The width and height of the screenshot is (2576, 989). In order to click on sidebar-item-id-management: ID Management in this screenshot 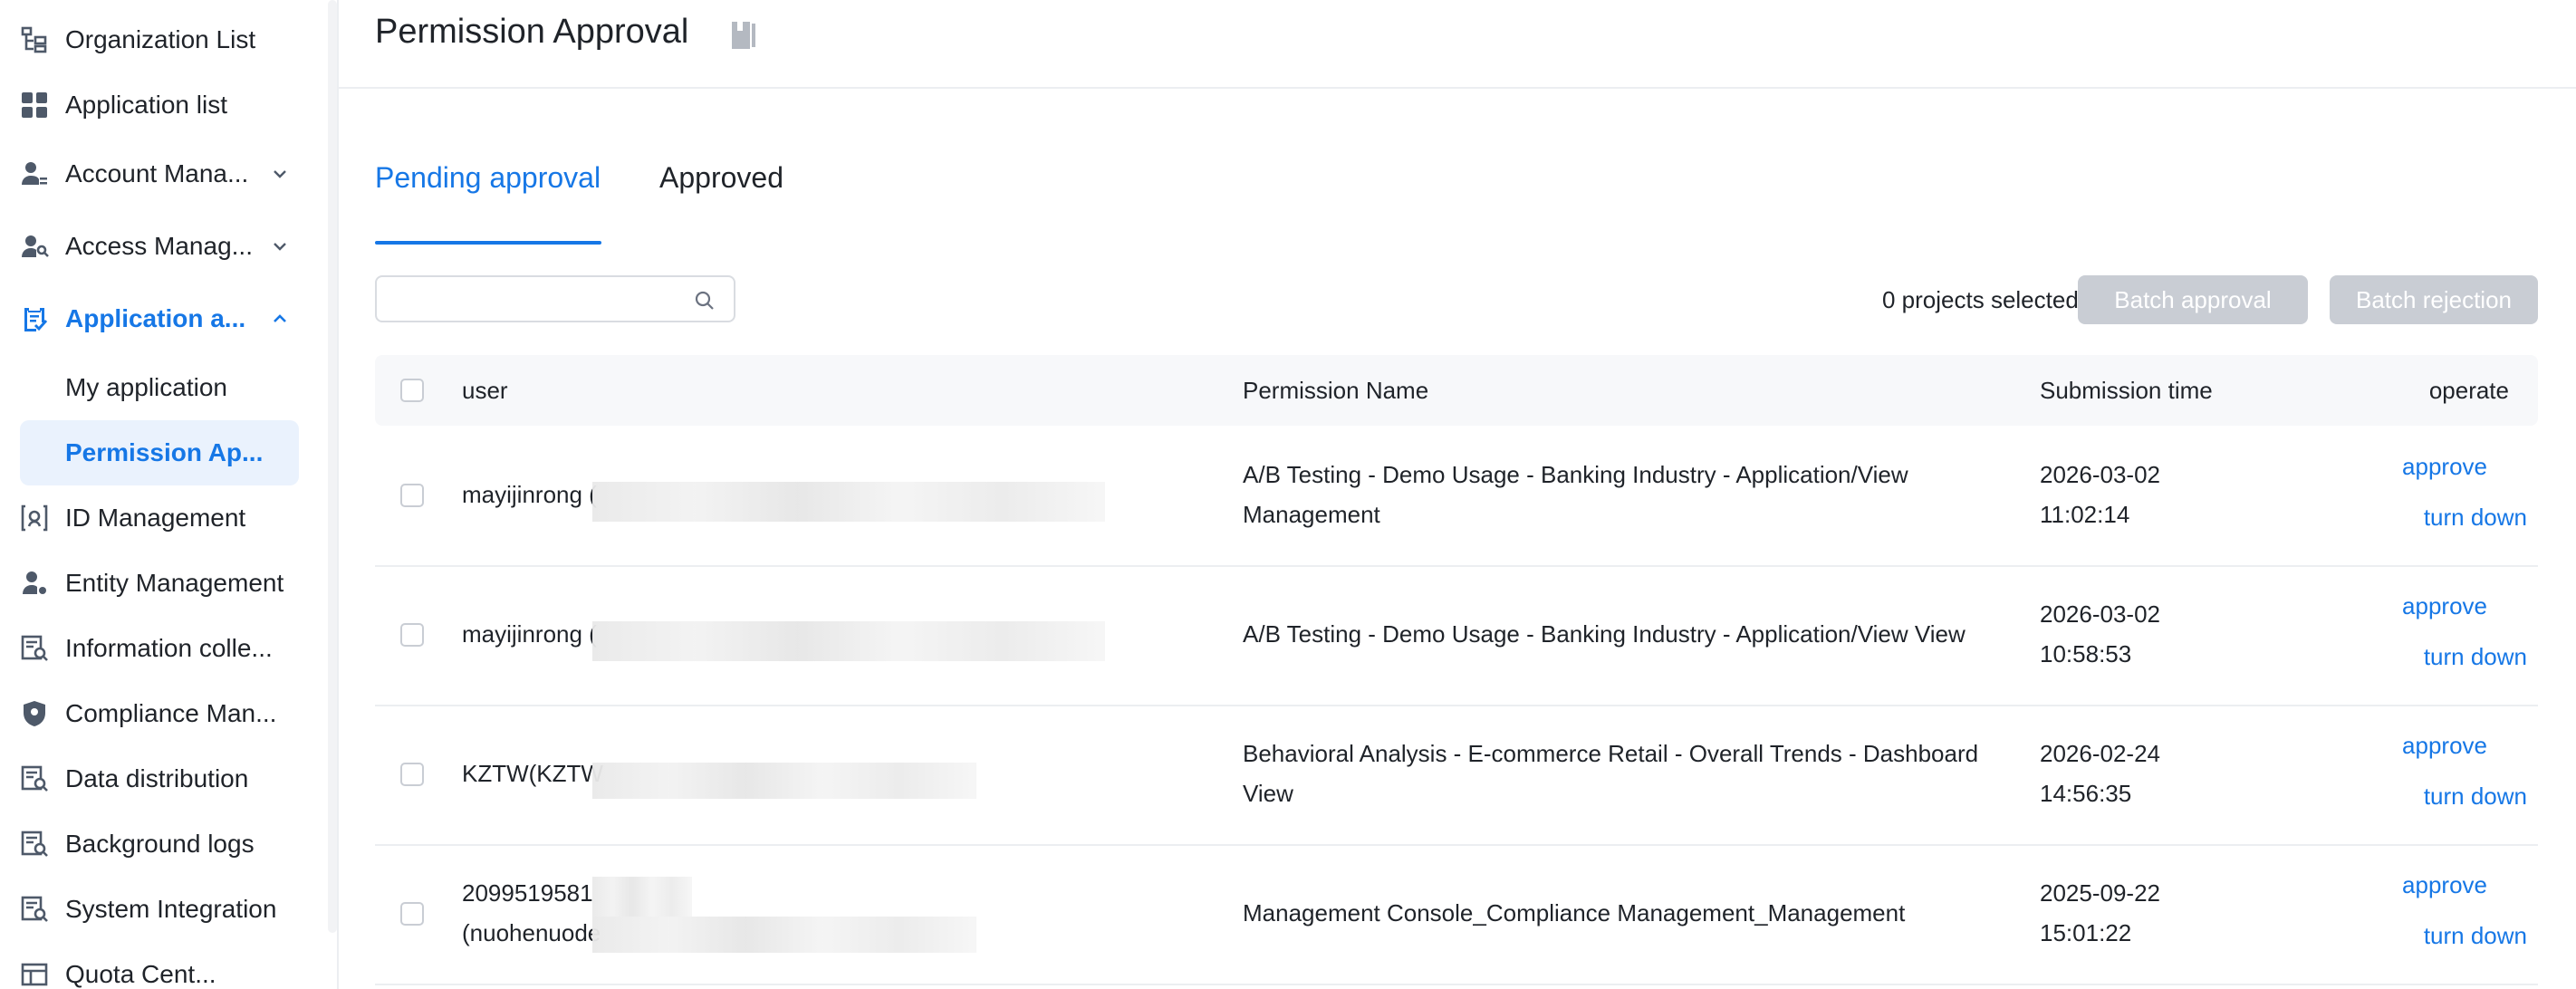, I will do `click(163, 518)`.